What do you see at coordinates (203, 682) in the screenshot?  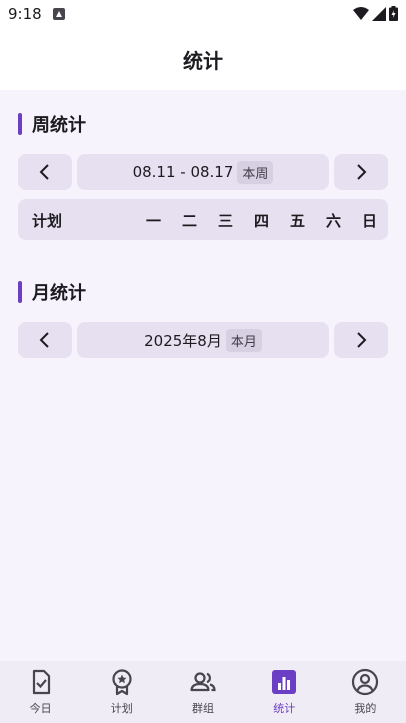 I see `group-people-icon` at bounding box center [203, 682].